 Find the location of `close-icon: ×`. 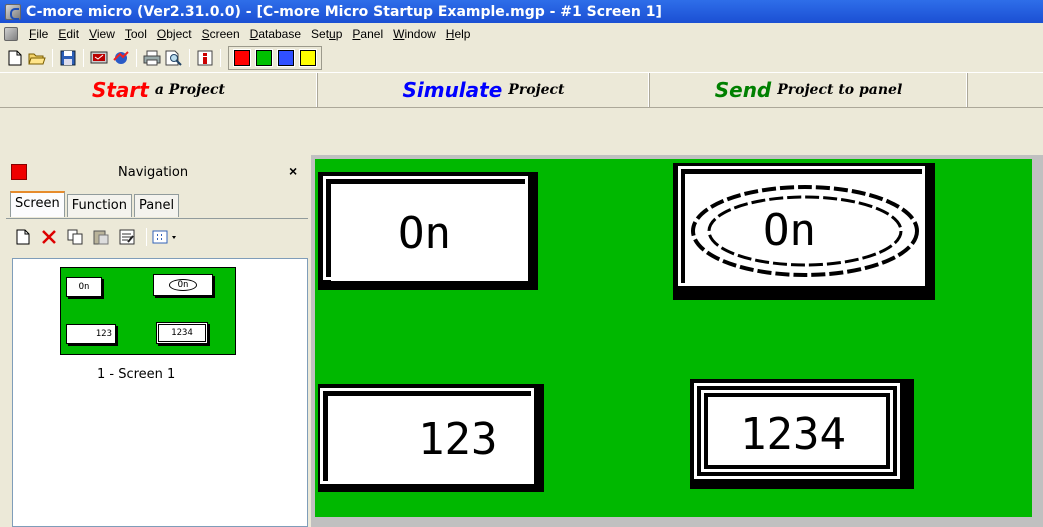

close-icon: × is located at coordinates (293, 171).